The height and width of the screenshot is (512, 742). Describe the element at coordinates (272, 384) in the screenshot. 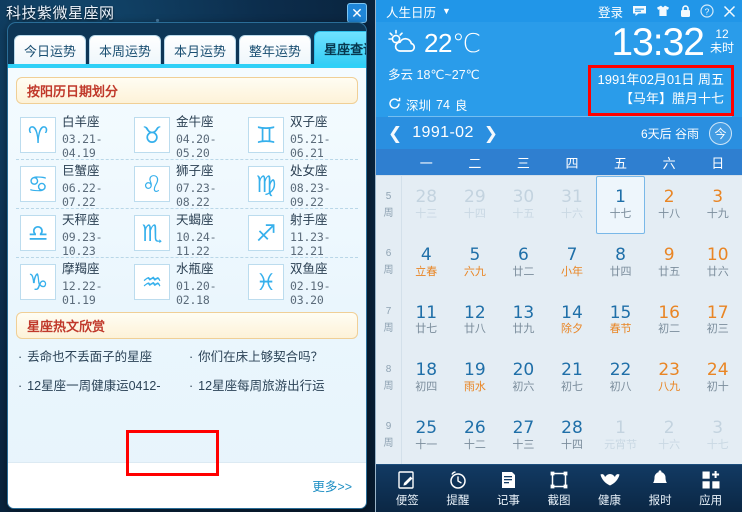

I see `hot-article-link: 12星座每周旅游出行运` at that location.